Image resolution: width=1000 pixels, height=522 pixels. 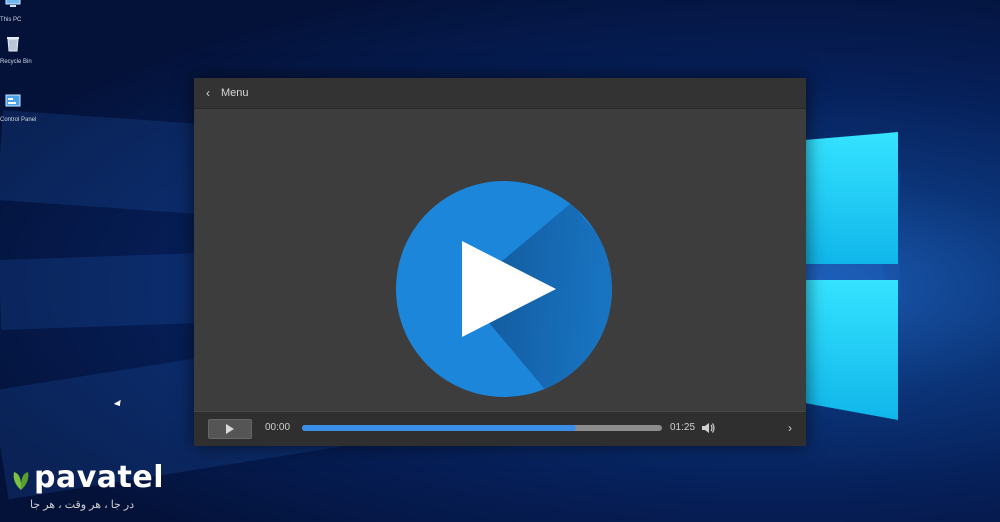 I want to click on desktop-icon-recycle-bin: Recycle Bin, so click(x=20, y=49).